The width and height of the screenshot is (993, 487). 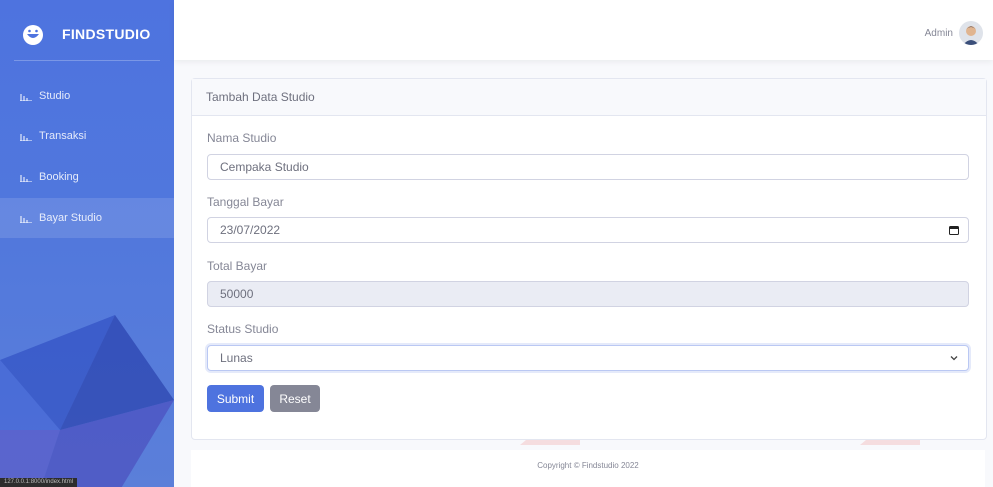 I want to click on reset-button: Reset, so click(x=295, y=398).